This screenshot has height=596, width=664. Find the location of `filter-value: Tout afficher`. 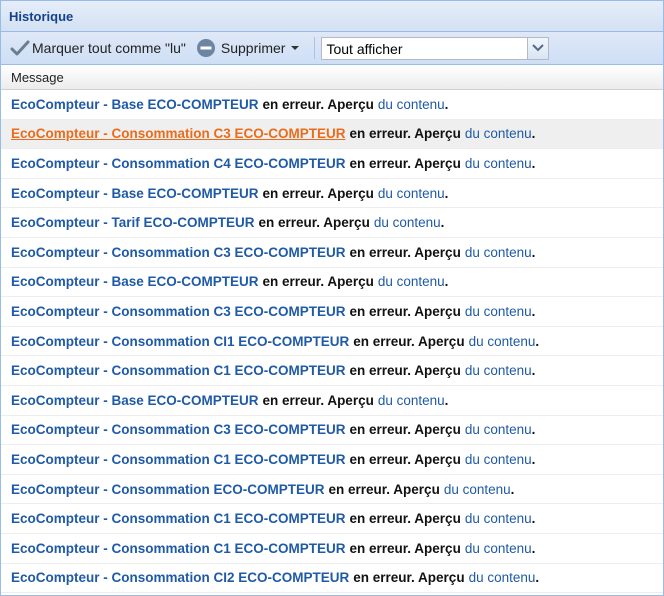

filter-value: Tout afficher is located at coordinates (424, 48).